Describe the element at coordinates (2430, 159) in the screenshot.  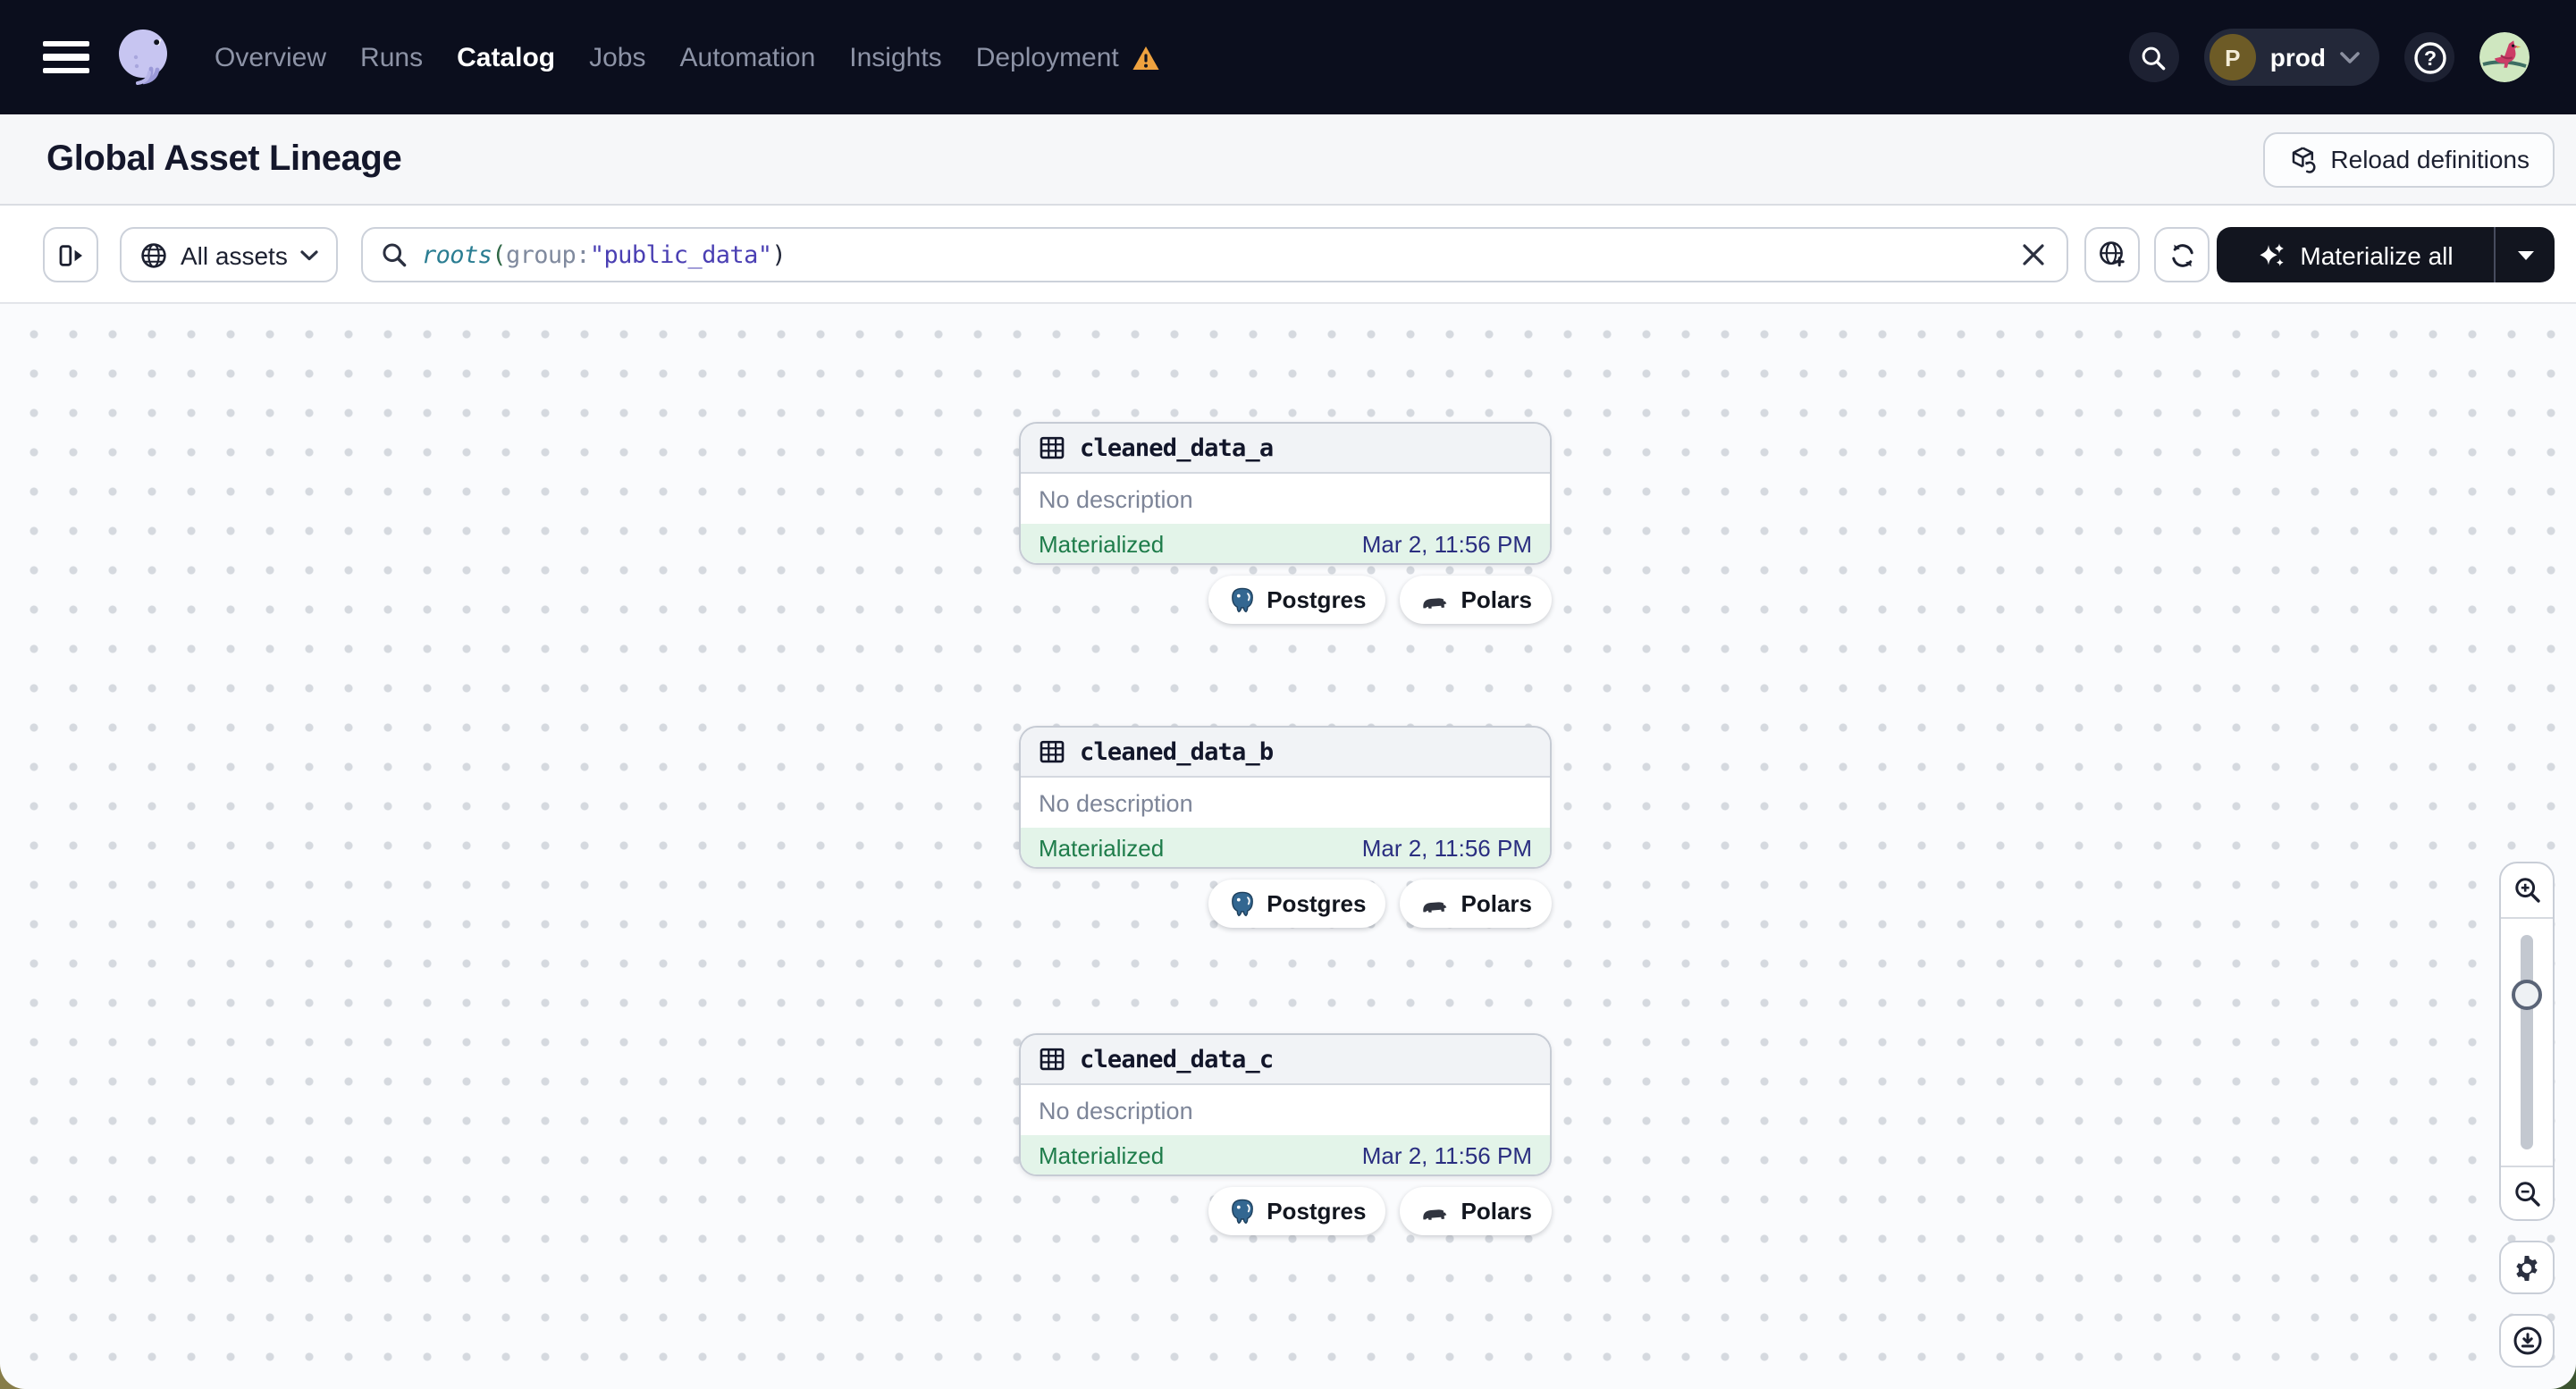
I see `reload-definitions-label: Reload definitions` at that location.